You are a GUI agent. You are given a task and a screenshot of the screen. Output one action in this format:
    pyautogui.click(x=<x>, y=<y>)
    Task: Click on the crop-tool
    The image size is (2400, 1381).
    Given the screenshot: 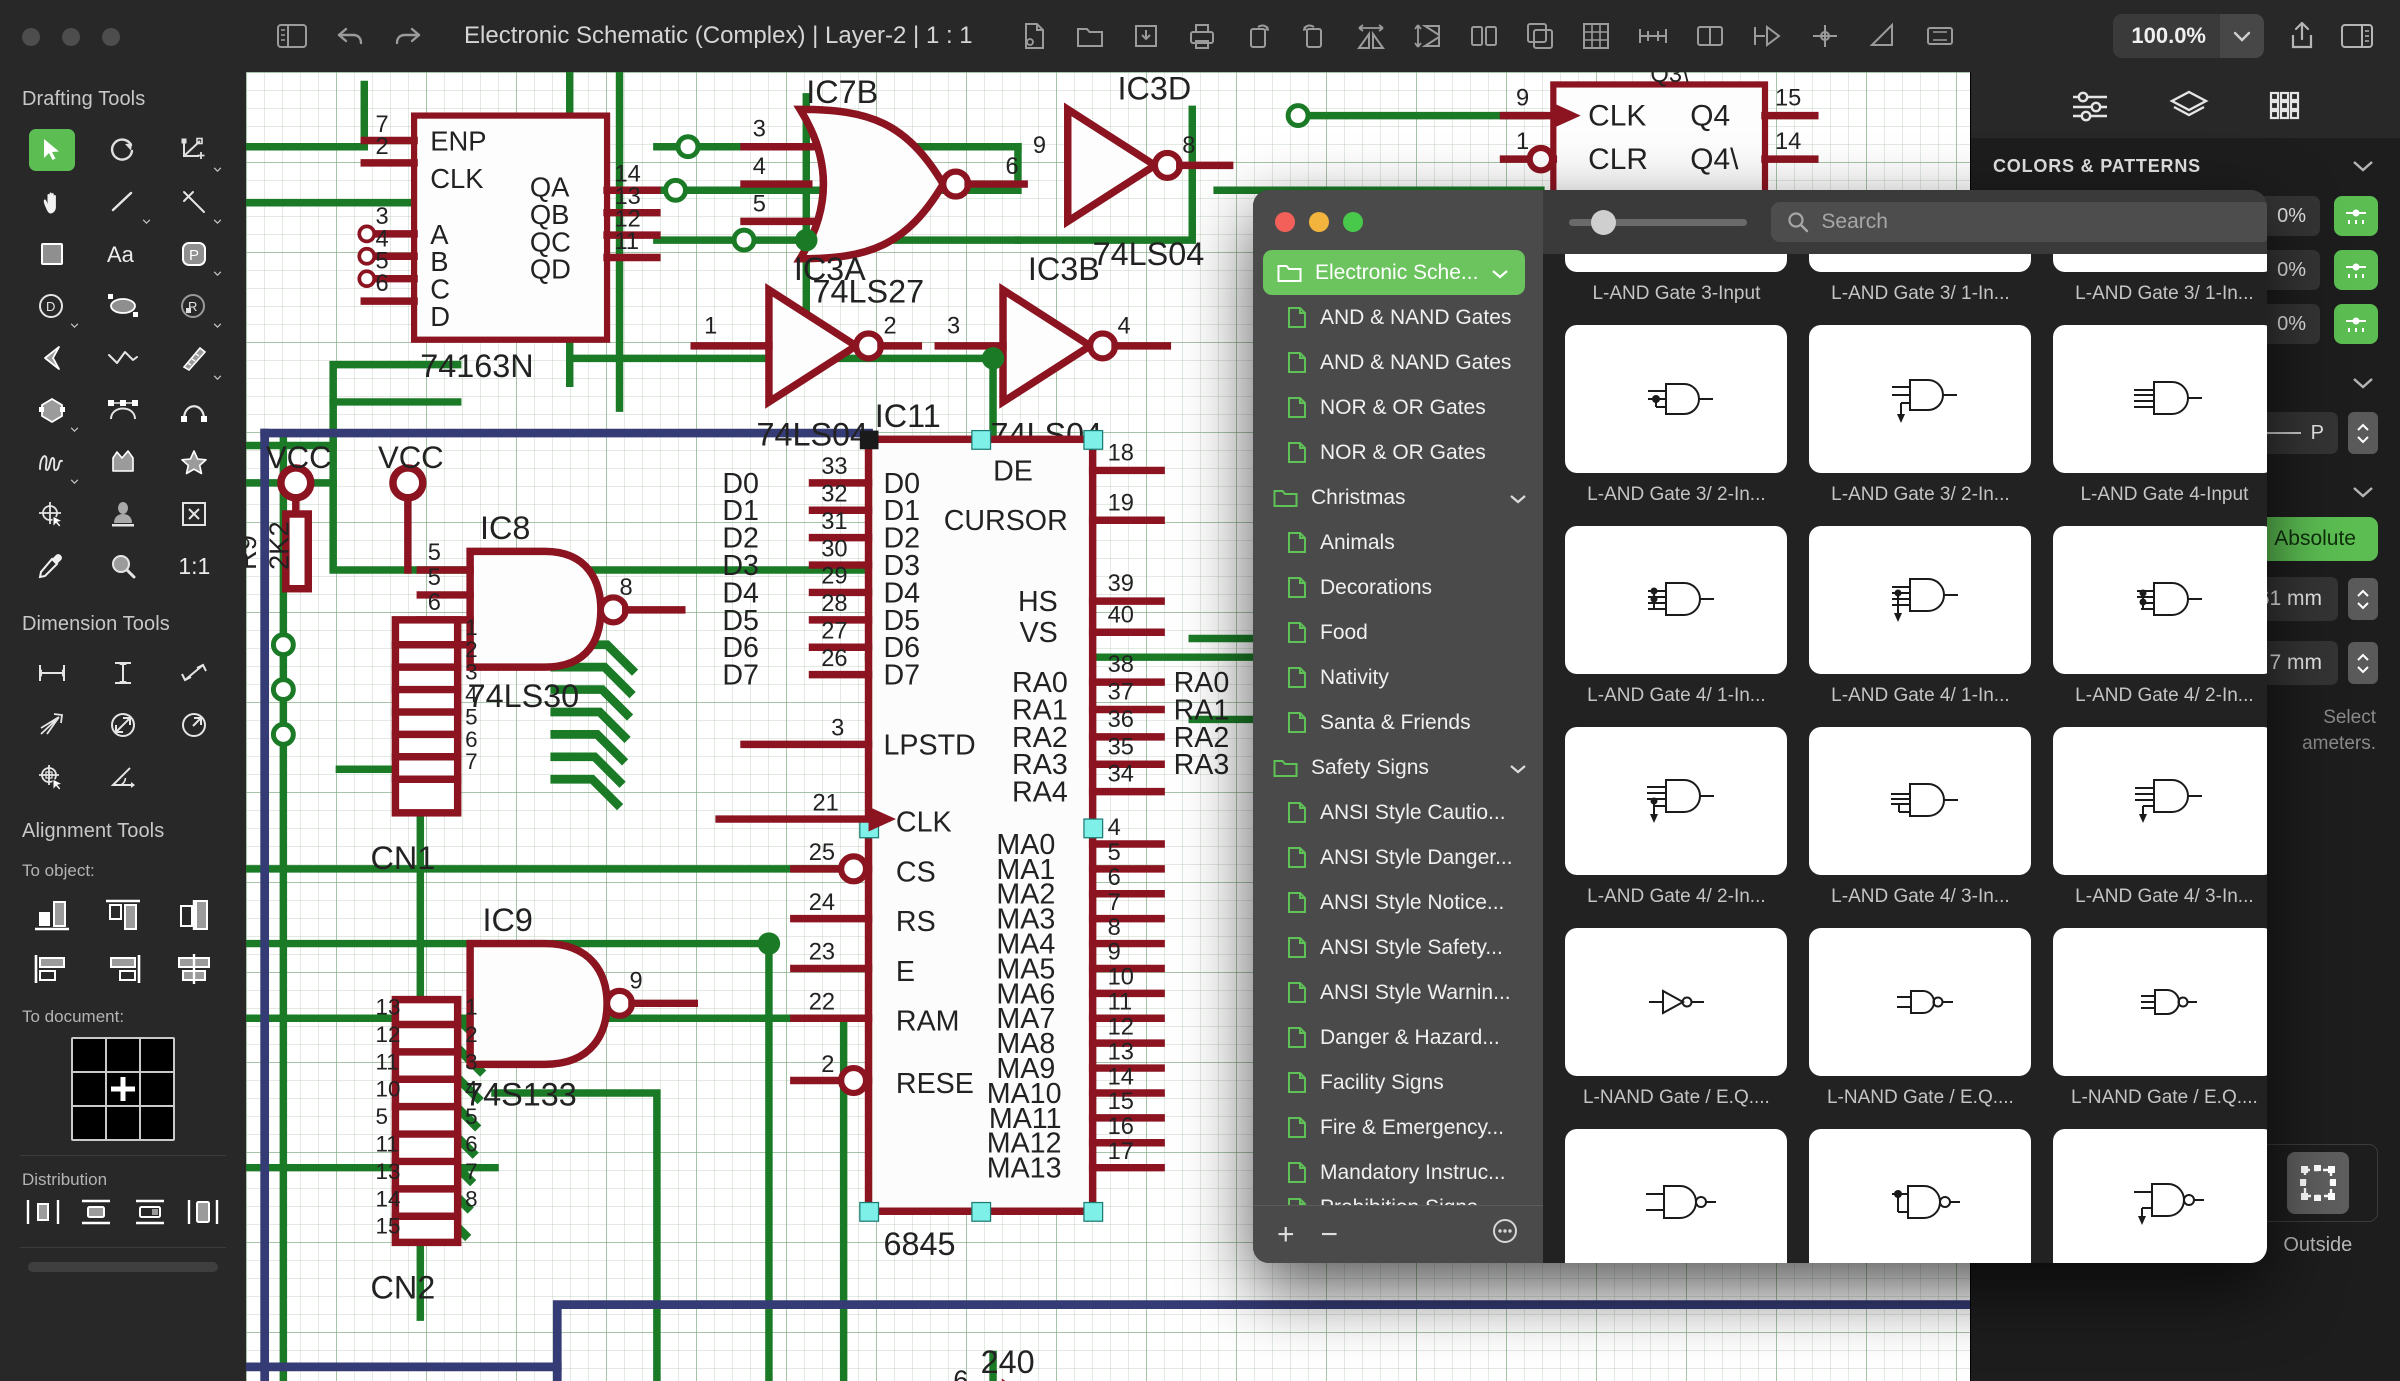 What is the action you would take?
    pyautogui.click(x=194, y=150)
    